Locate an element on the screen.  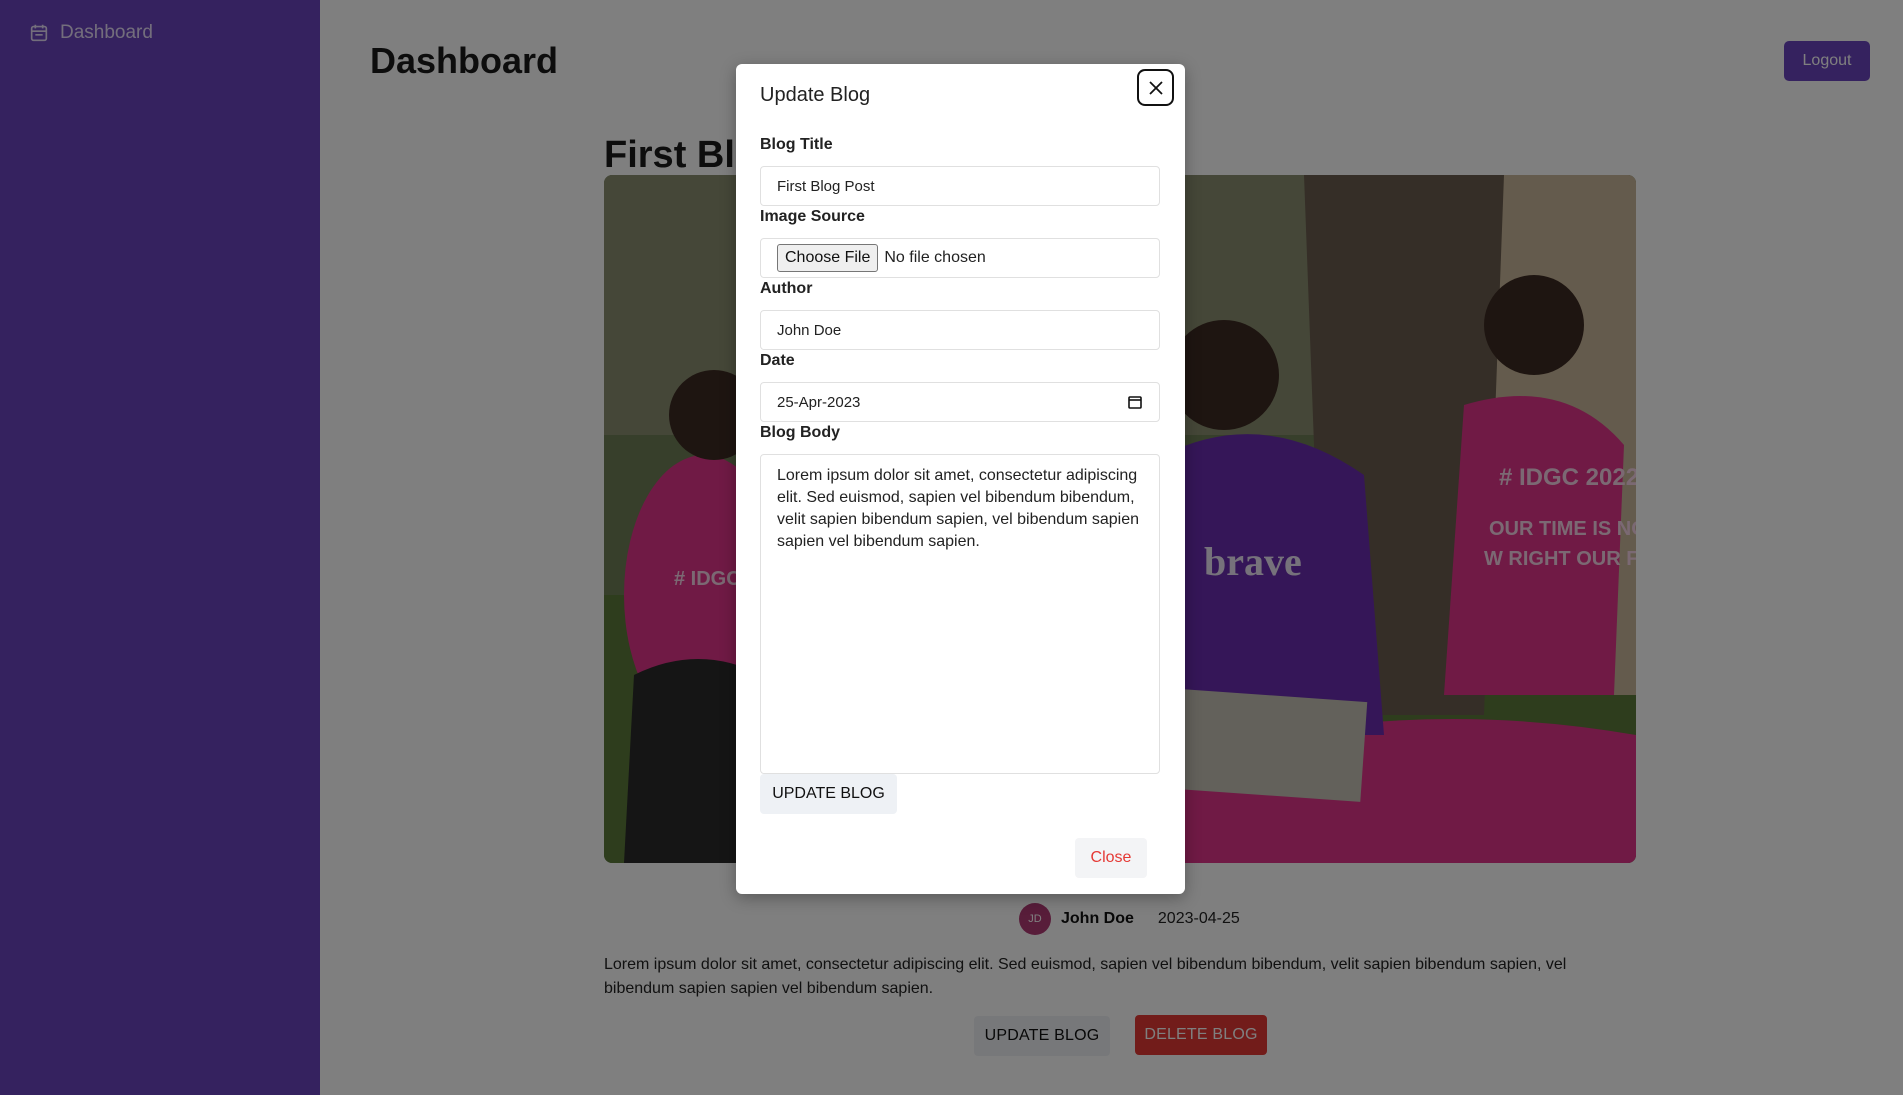
date-input: 25-Apr-2023 is located at coordinates (960, 402).